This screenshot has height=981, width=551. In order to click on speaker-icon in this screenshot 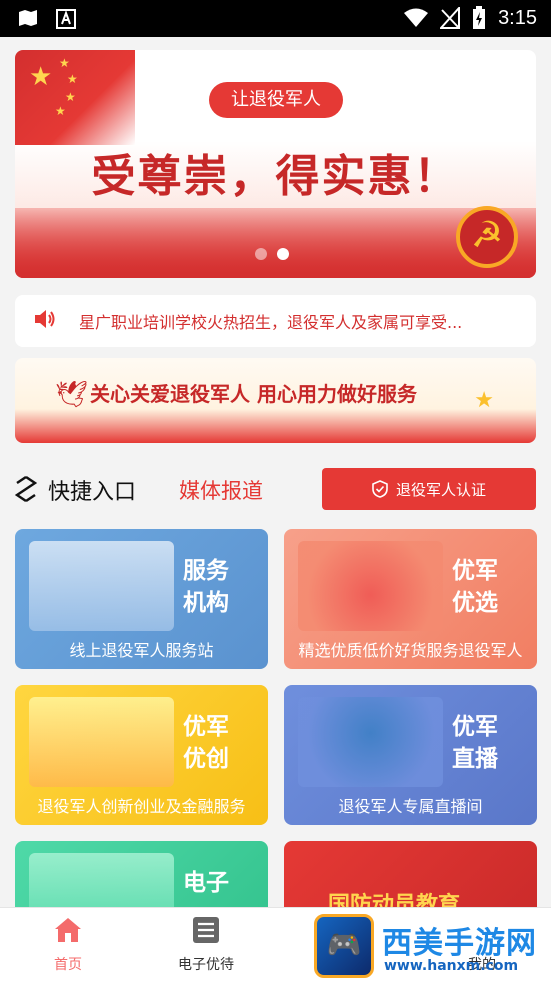, I will do `click(46, 321)`.